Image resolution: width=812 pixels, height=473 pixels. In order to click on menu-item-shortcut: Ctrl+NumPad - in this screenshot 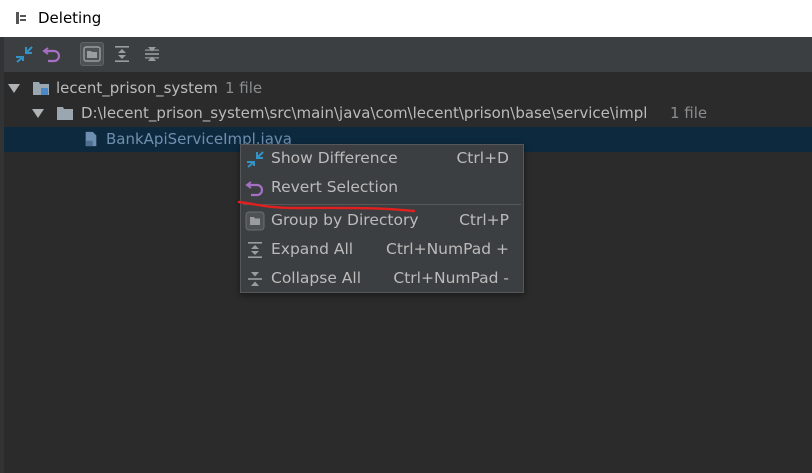, I will do `click(451, 278)`.